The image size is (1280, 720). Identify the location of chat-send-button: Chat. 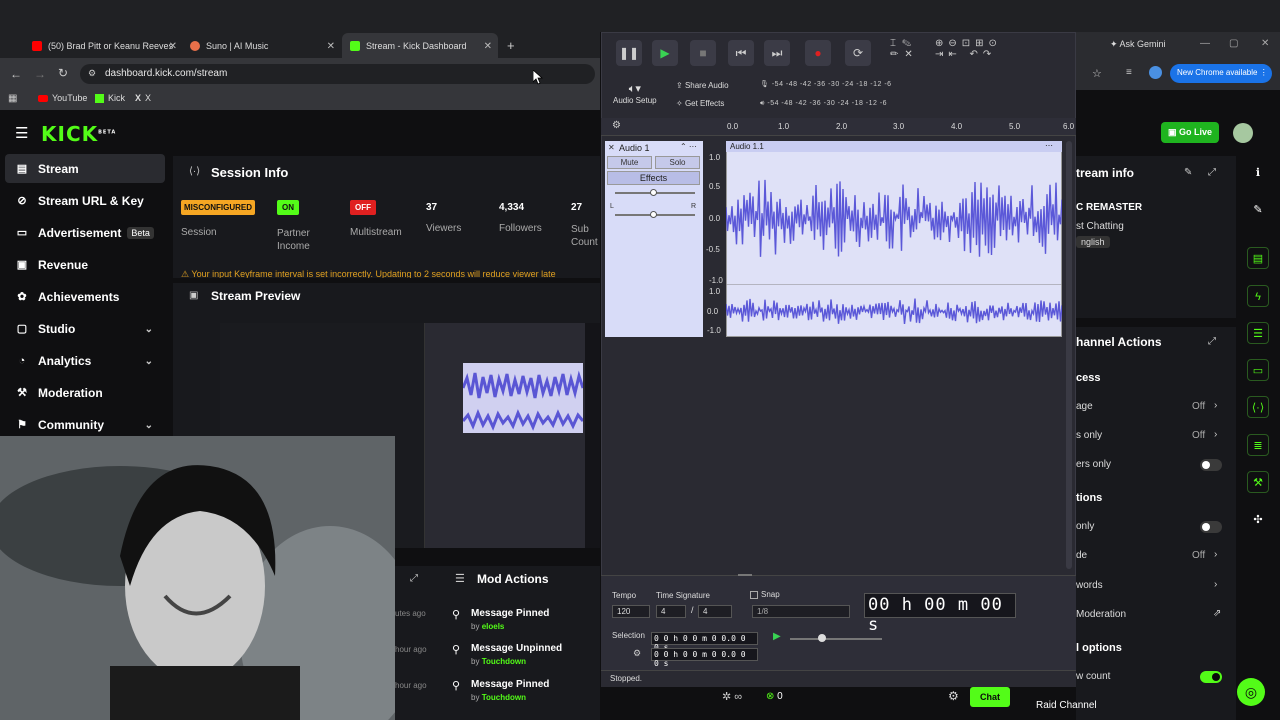
(990, 697).